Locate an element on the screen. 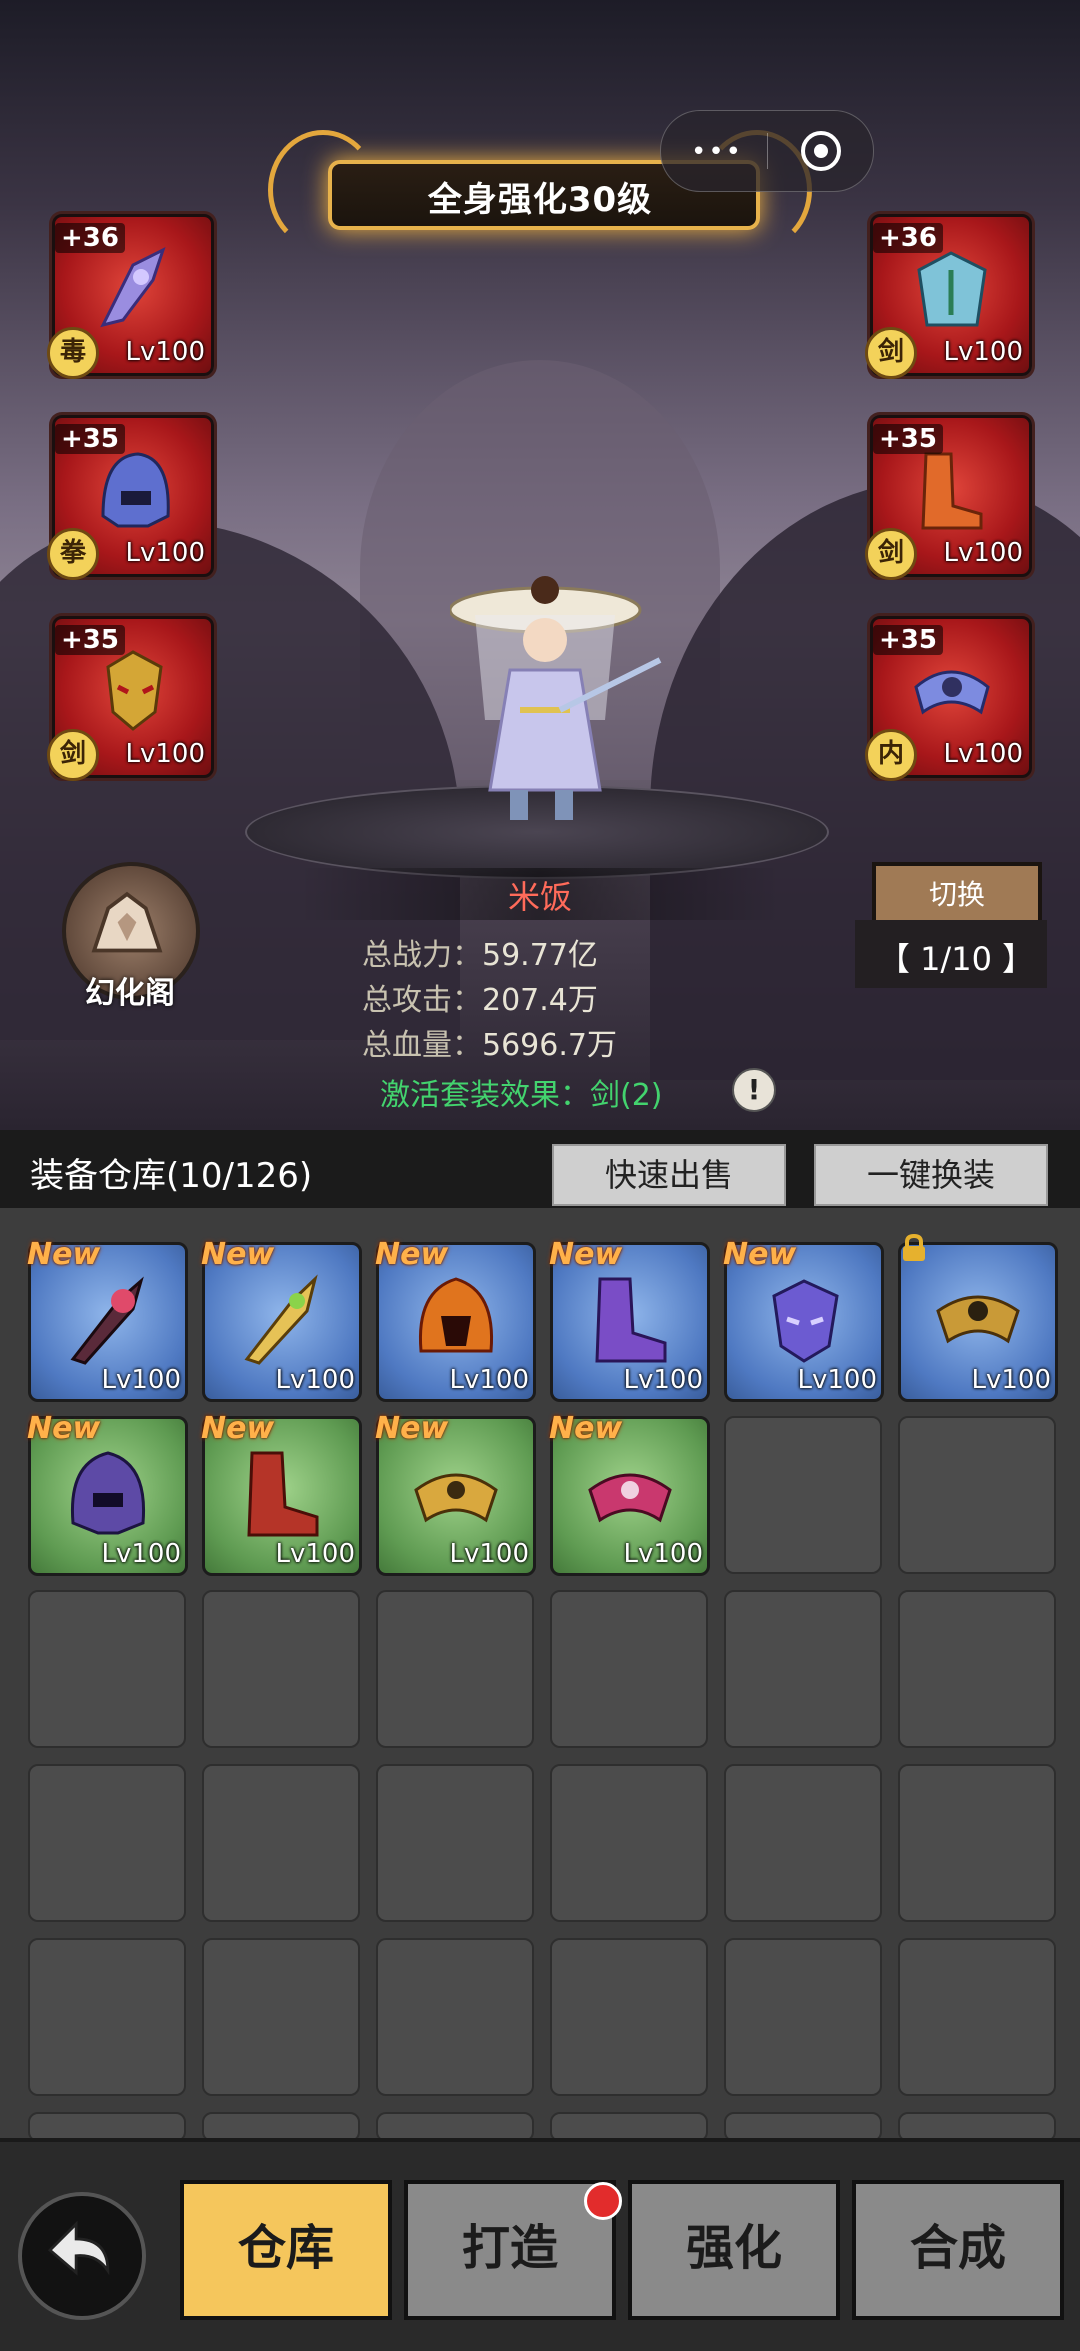 The image size is (1080, 2351). huanhua-label: 幻化阁 is located at coordinates (130, 993).